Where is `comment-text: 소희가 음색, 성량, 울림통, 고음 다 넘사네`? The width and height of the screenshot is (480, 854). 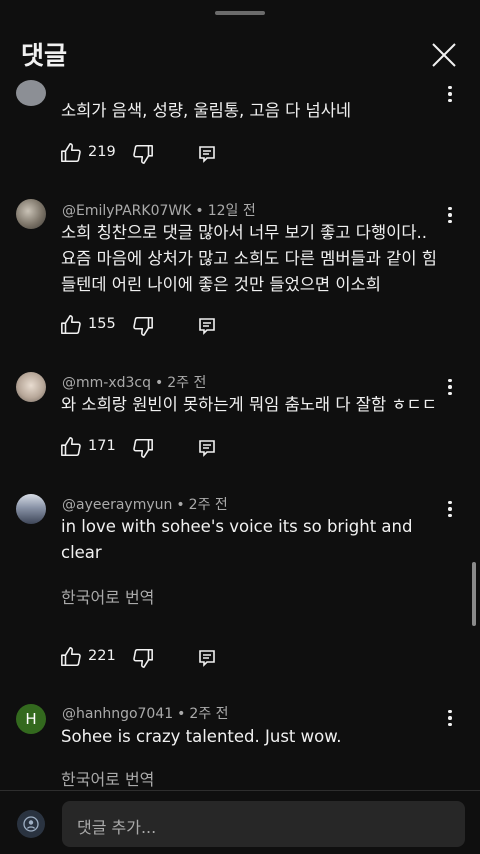 comment-text: 소희가 음색, 성량, 울림통, 고음 다 넘사네 is located at coordinates (206, 110).